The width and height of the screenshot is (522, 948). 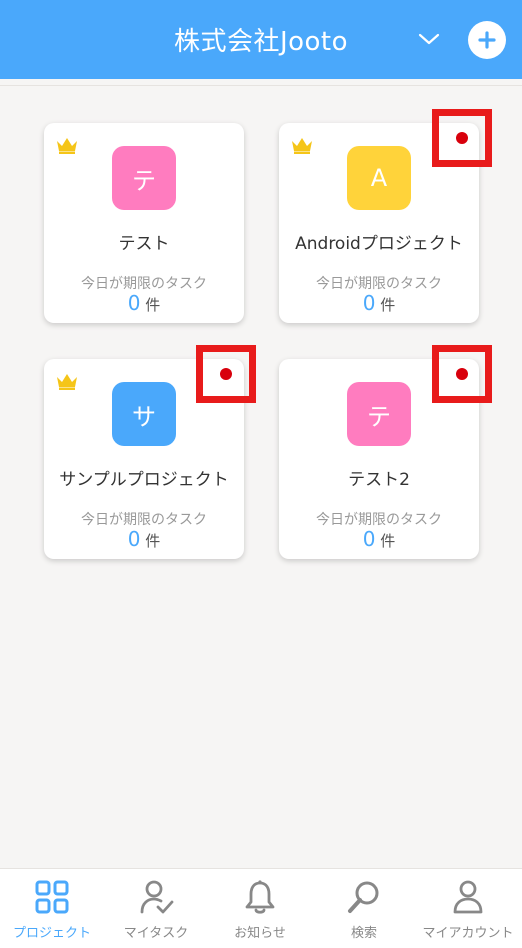 I want to click on project-name: テスト, so click(x=144, y=244).